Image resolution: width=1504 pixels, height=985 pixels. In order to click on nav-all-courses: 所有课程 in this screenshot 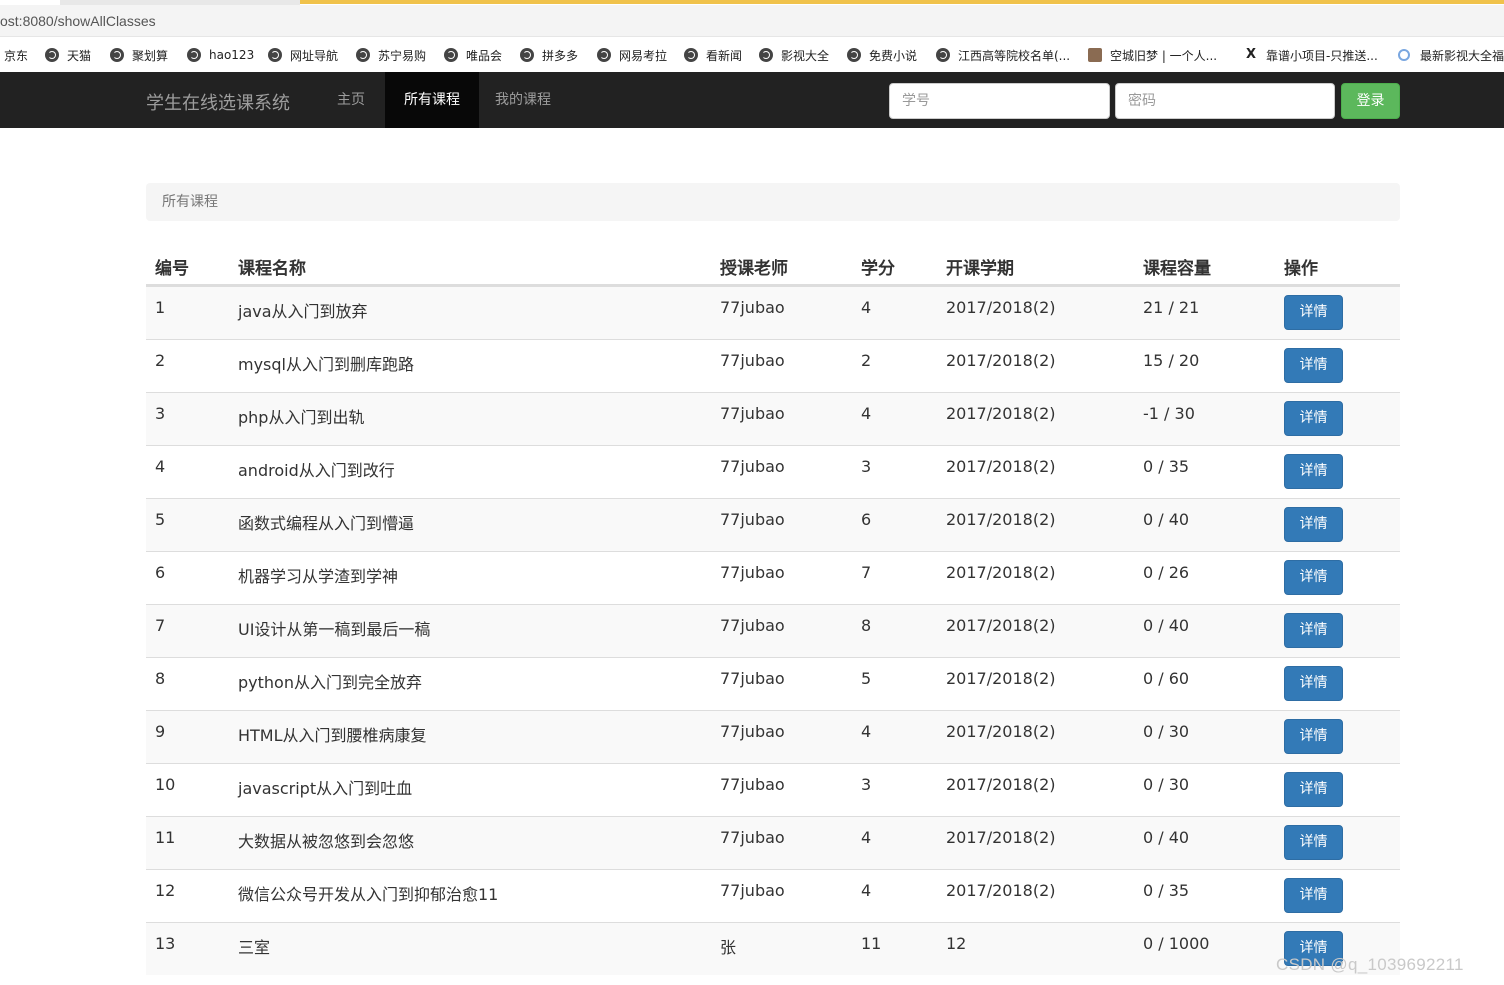, I will do `click(432, 100)`.